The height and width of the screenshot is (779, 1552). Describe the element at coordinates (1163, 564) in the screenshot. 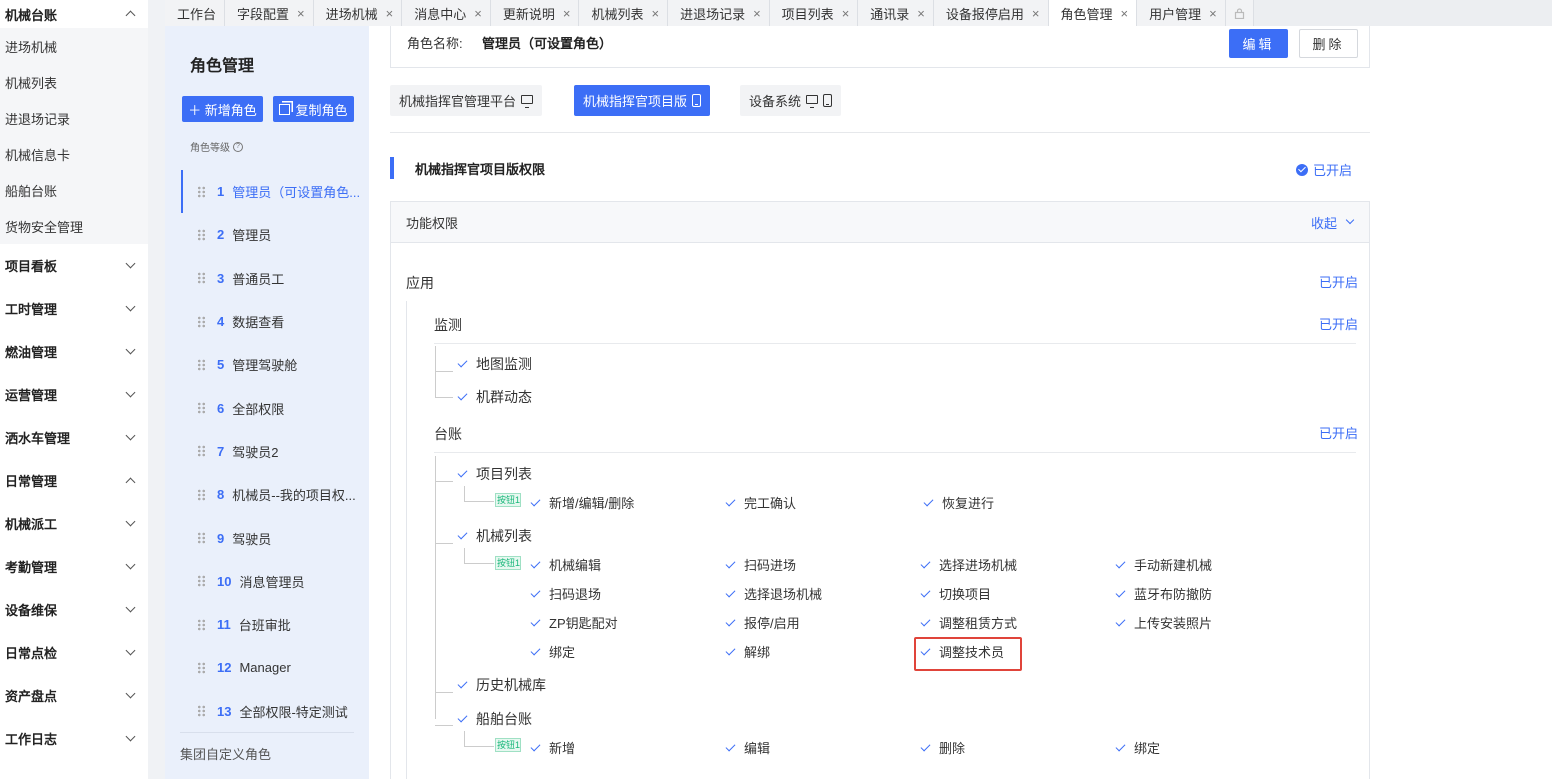

I see `perm-button: 手动新建机械` at that location.